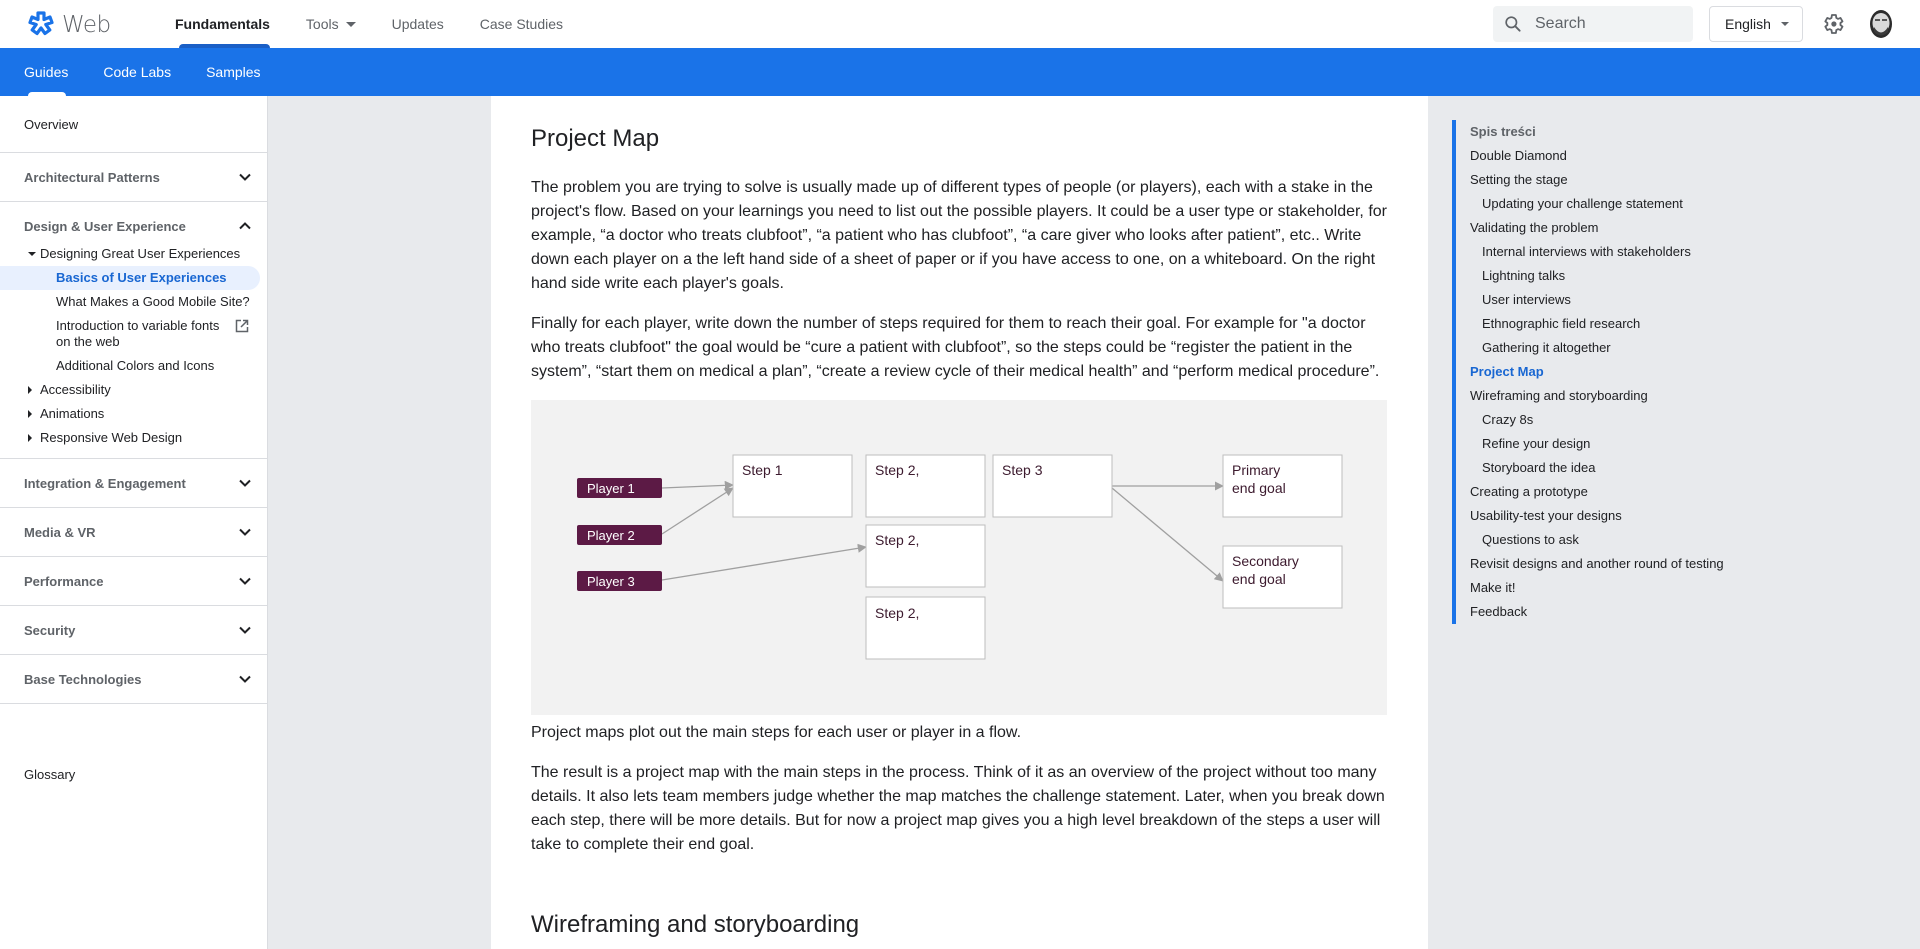 The width and height of the screenshot is (1920, 949). Describe the element at coordinates (133, 438) in the screenshot. I see `sidebar-item-responsive: Responsive Web Design` at that location.